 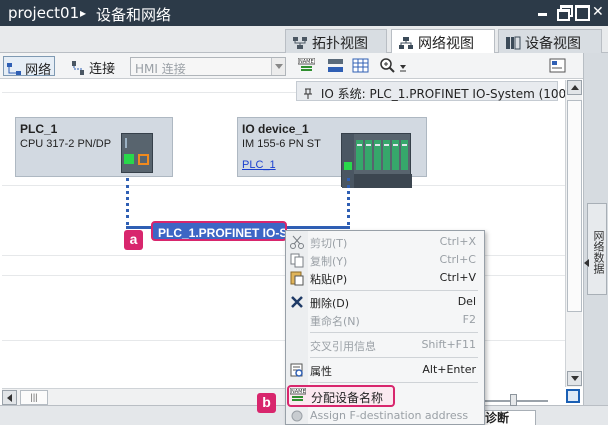 I want to click on zoom-dropdown-icon, so click(x=403, y=66).